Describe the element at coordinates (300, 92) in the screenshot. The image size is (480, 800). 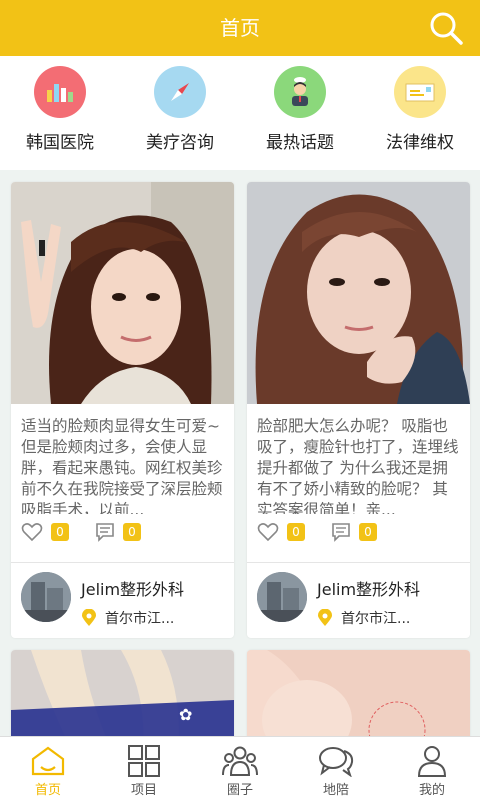
I see `person-icon` at that location.